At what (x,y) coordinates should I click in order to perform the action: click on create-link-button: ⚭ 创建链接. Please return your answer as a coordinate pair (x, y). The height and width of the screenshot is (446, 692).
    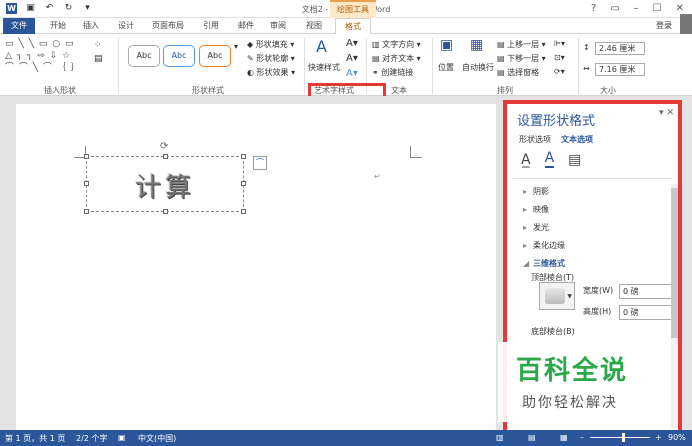
    Looking at the image, I should click on (392, 72).